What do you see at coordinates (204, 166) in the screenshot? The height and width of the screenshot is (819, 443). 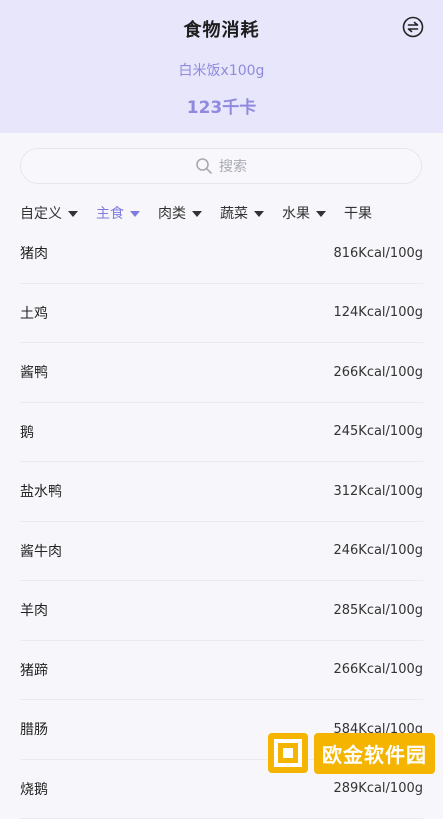 I see `search-icon` at bounding box center [204, 166].